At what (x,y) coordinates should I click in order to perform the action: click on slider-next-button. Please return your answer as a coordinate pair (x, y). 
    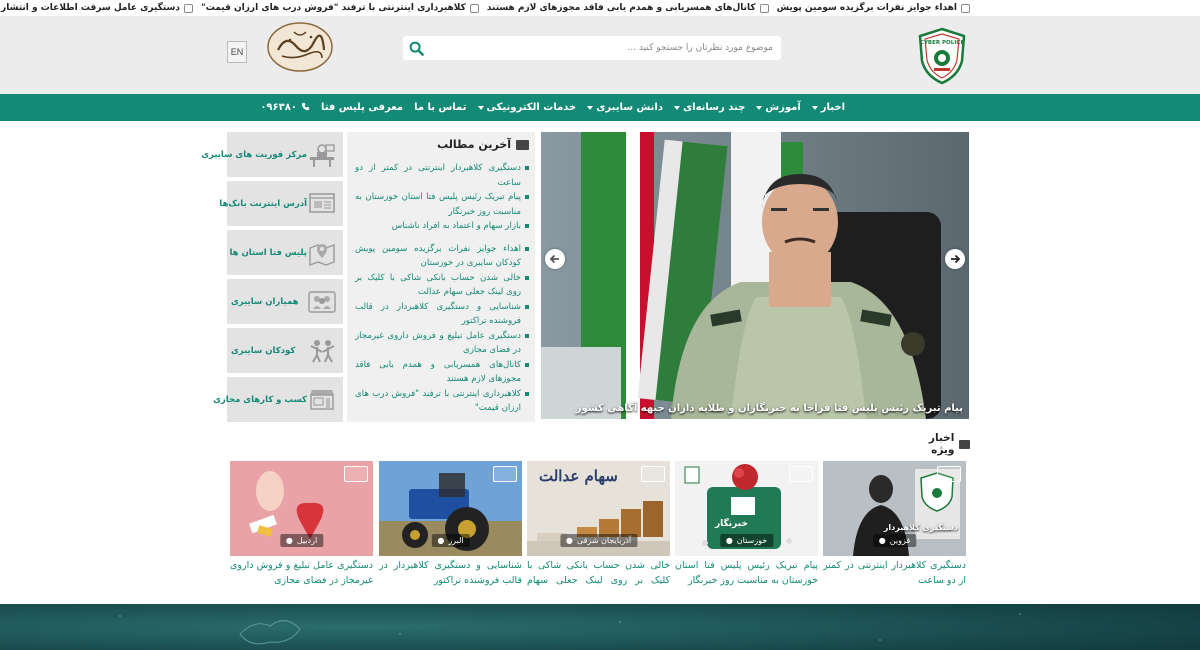
    Looking at the image, I should click on (955, 259).